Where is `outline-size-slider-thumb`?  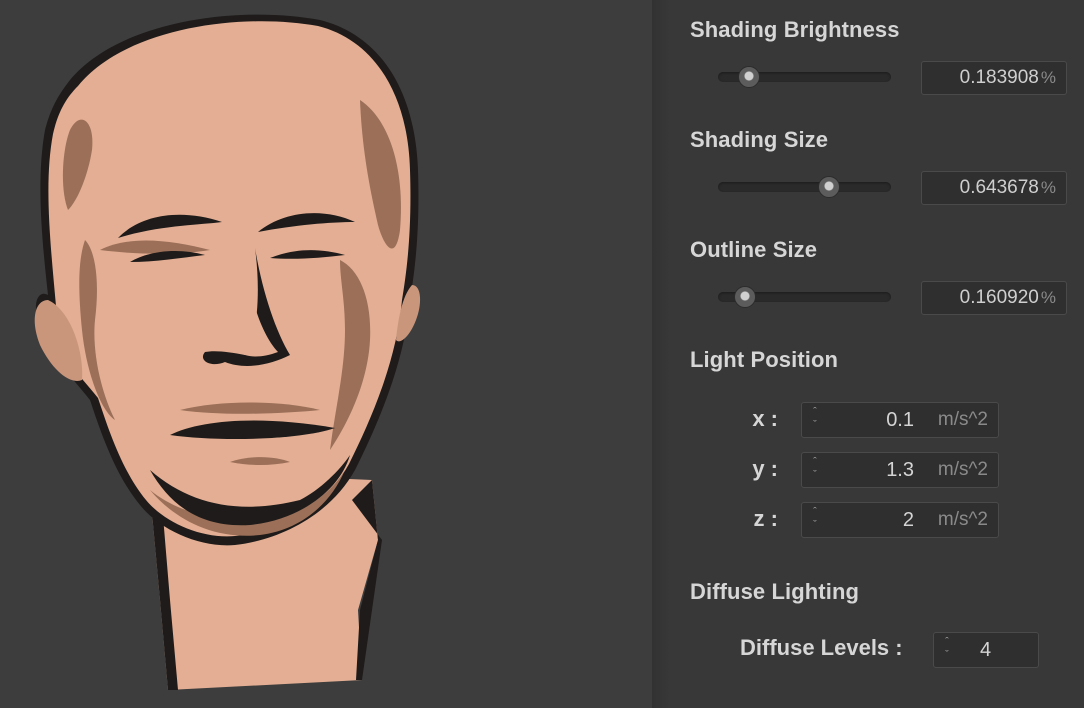
outline-size-slider-thumb is located at coordinates (745, 297).